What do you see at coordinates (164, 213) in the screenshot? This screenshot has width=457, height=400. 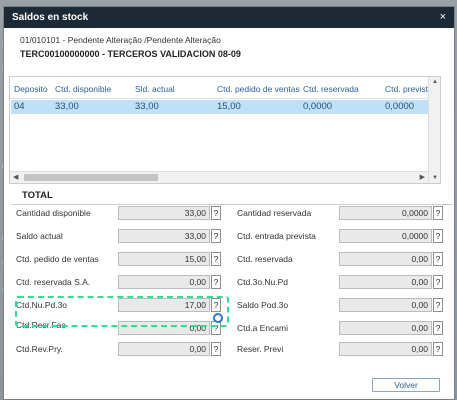 I see `value-cantidad-disponible: 33,00` at bounding box center [164, 213].